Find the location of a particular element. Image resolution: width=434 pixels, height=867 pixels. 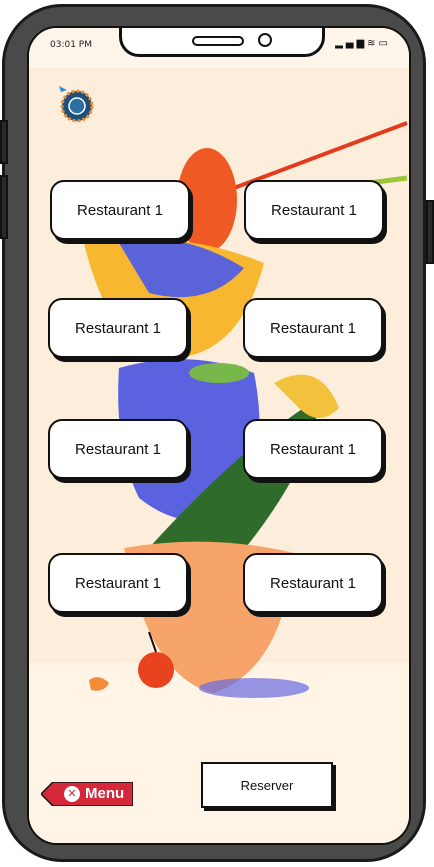

restaurant-button-7: Restaurant 1 is located at coordinates (118, 583).